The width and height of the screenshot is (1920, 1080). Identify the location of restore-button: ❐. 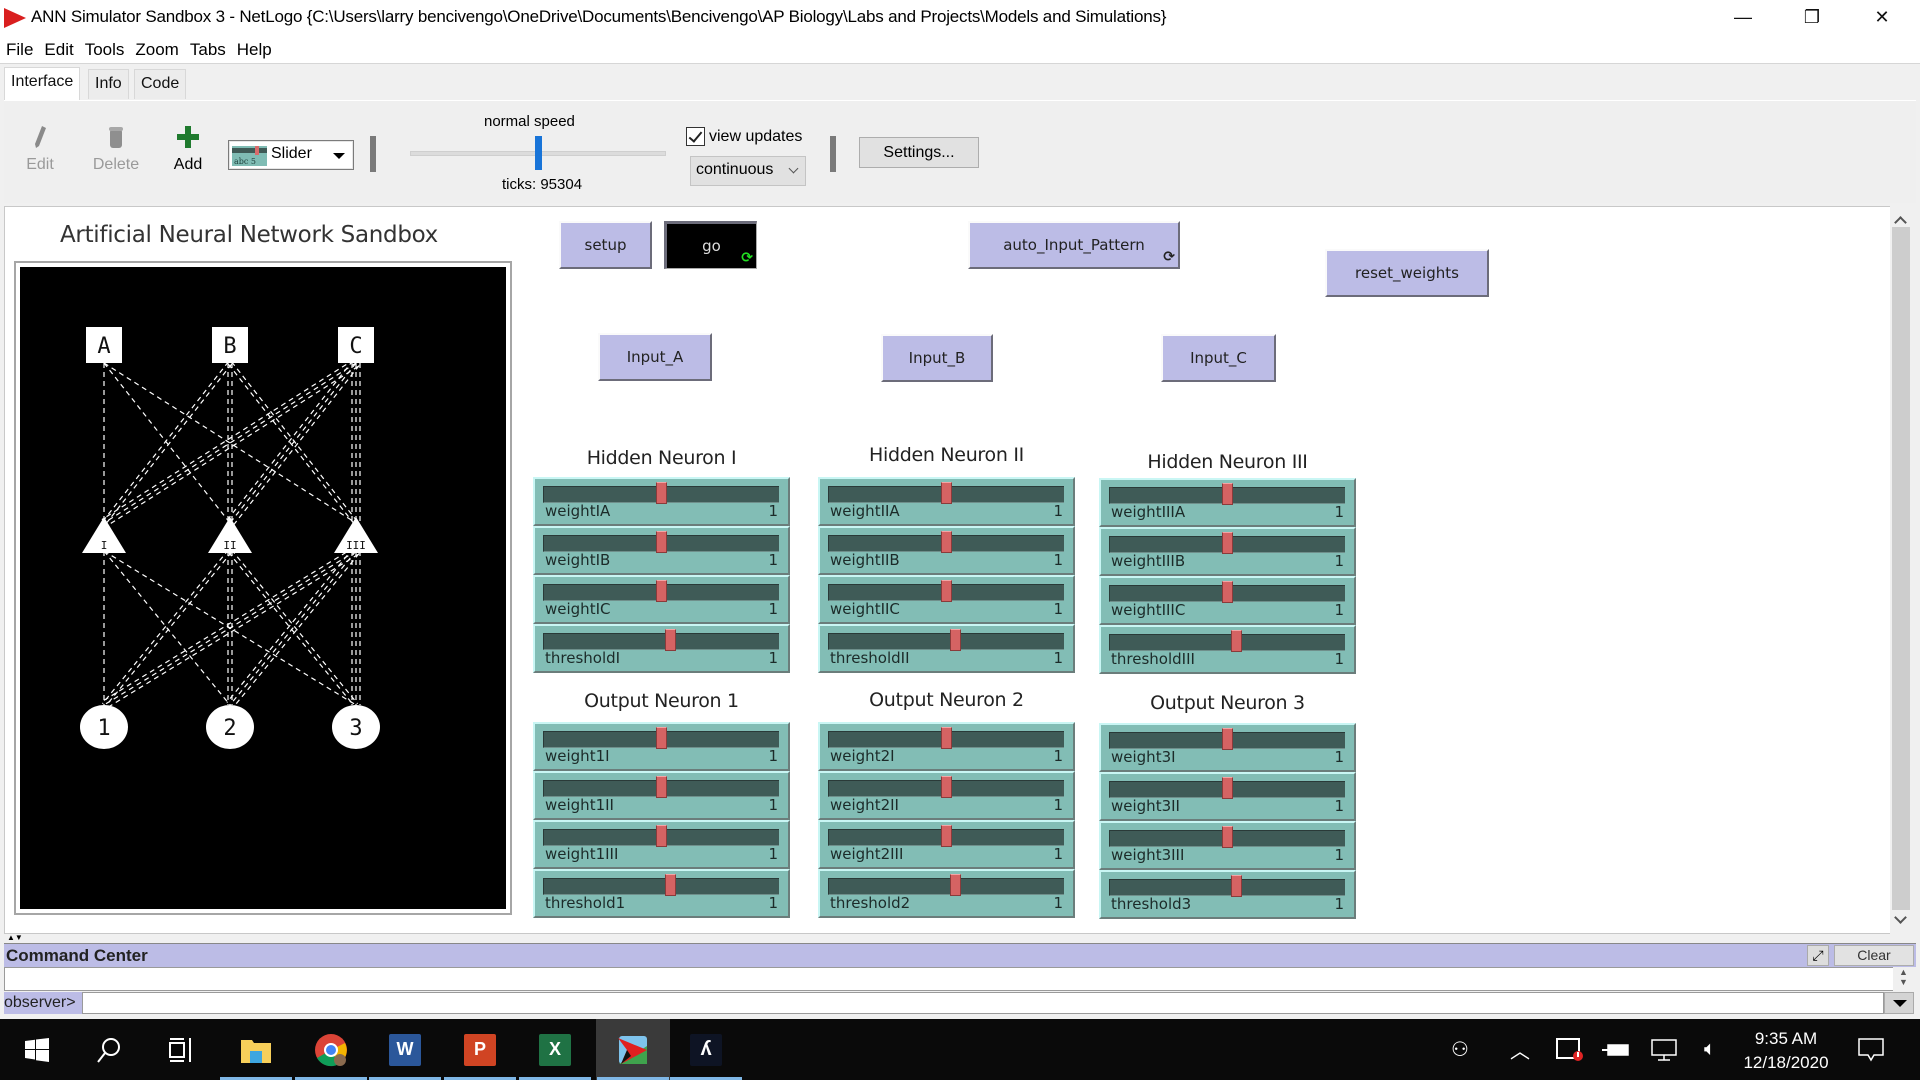
(1812, 17).